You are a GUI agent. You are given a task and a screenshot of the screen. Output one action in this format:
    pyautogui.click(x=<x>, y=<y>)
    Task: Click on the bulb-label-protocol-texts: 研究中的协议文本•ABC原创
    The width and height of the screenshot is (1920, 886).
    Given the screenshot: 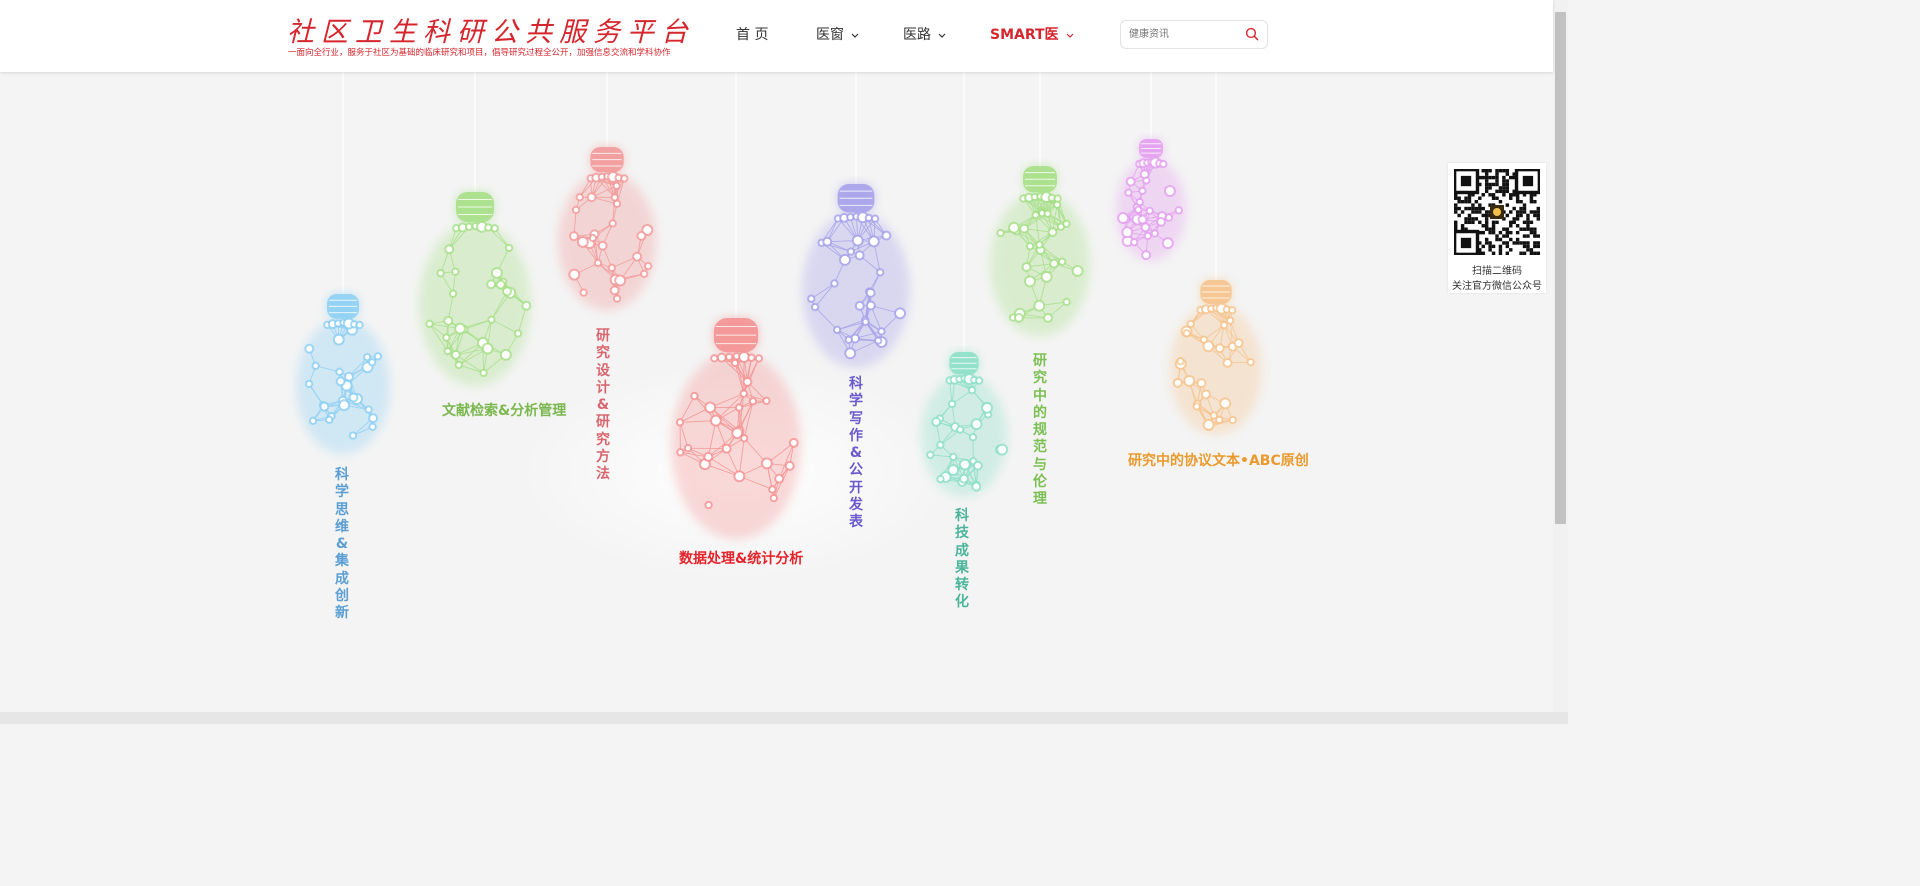 What is the action you would take?
    pyautogui.click(x=1218, y=460)
    